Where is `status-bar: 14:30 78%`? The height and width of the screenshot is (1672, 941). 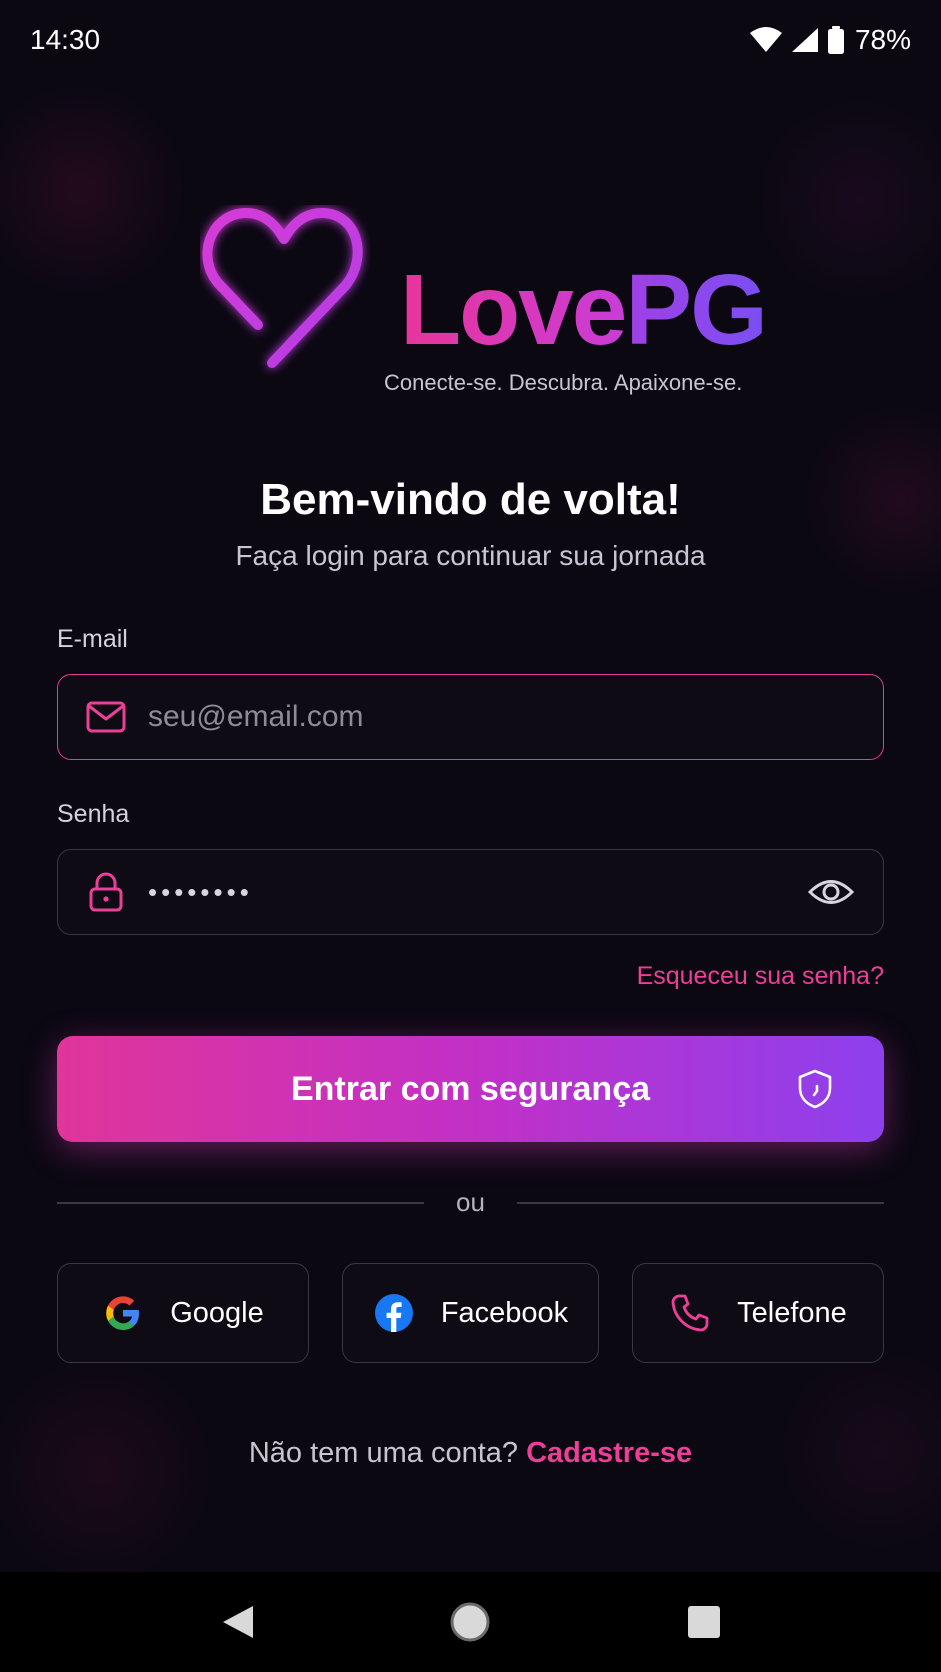
status-bar: 14:30 78% is located at coordinates (470, 40).